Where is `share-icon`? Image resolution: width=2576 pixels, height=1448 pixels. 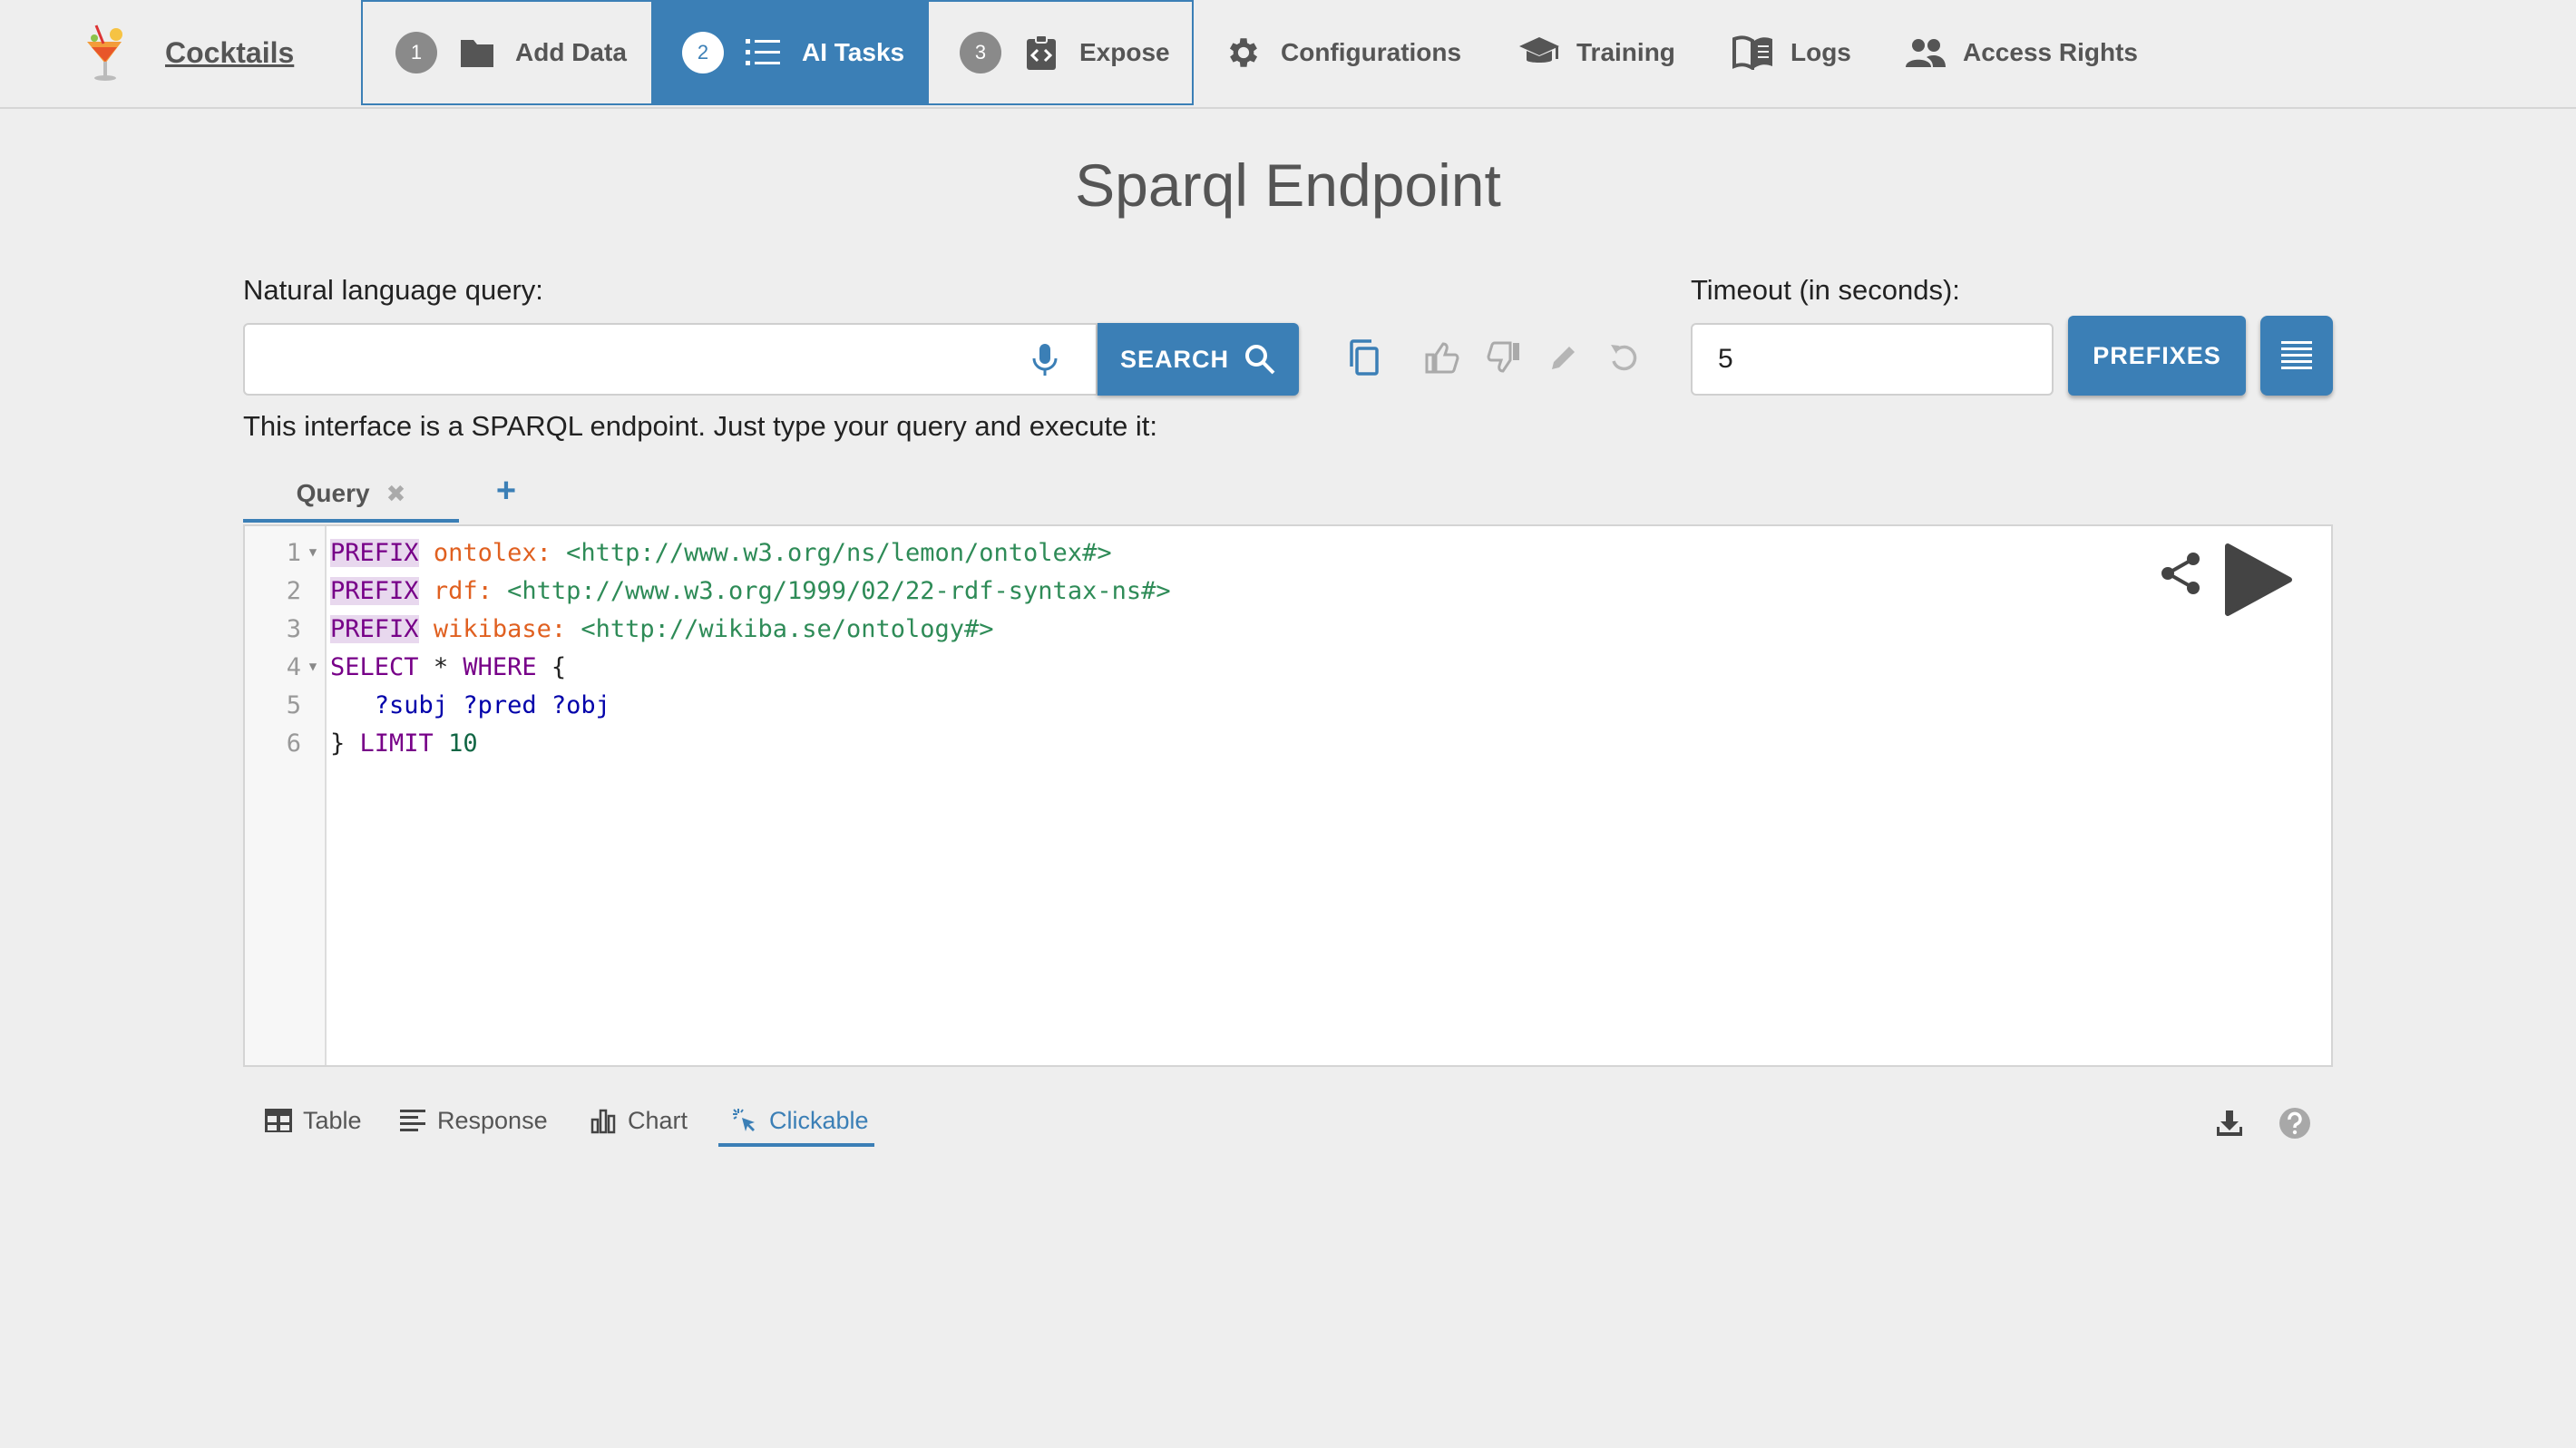
share-icon is located at coordinates (2180, 573).